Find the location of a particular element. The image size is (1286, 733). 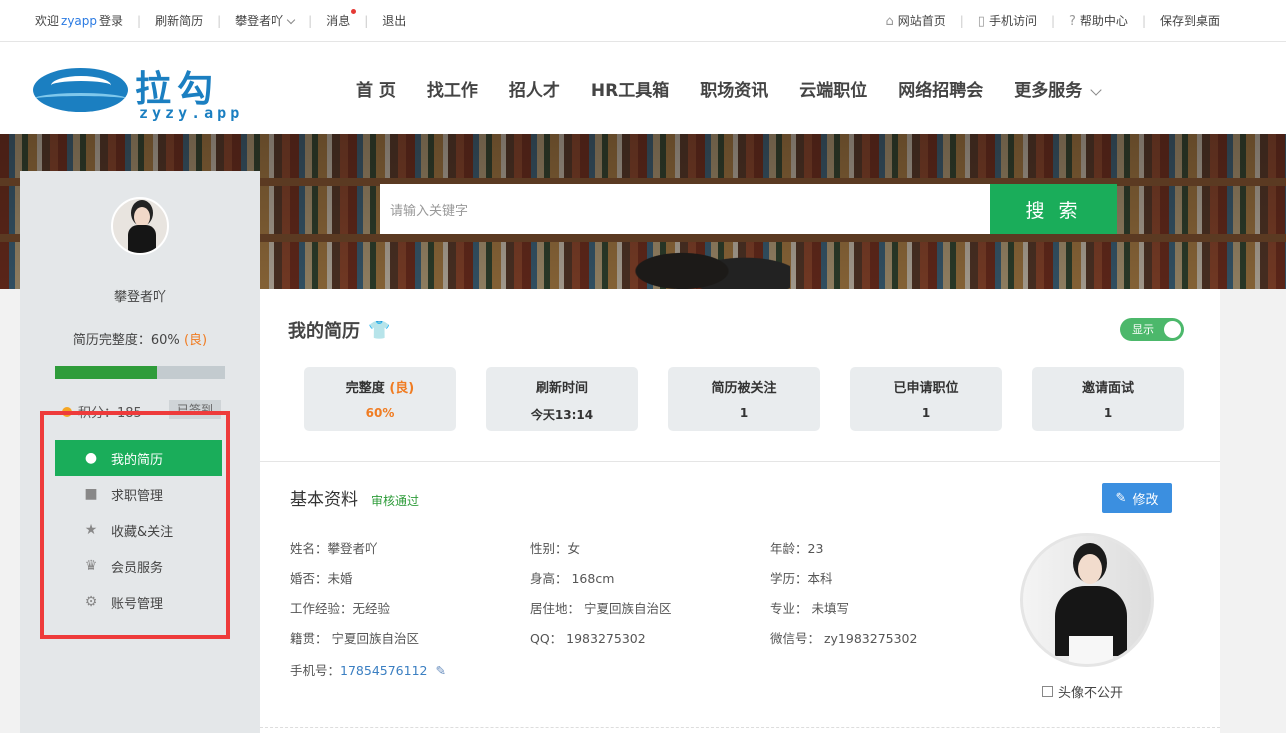

user-menu: 攀登者吖 is located at coordinates (265, 20).